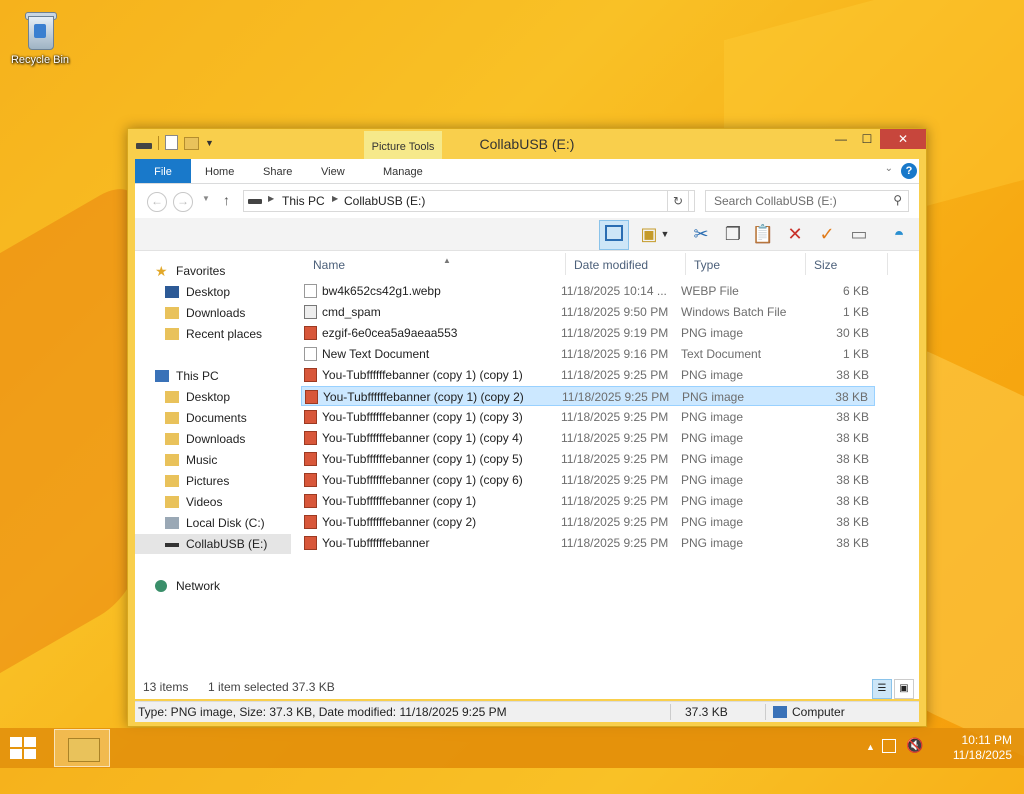 The height and width of the screenshot is (794, 1024). What do you see at coordinates (213, 397) in the screenshot?
I see `nav-pc-desktop: Desktop` at bounding box center [213, 397].